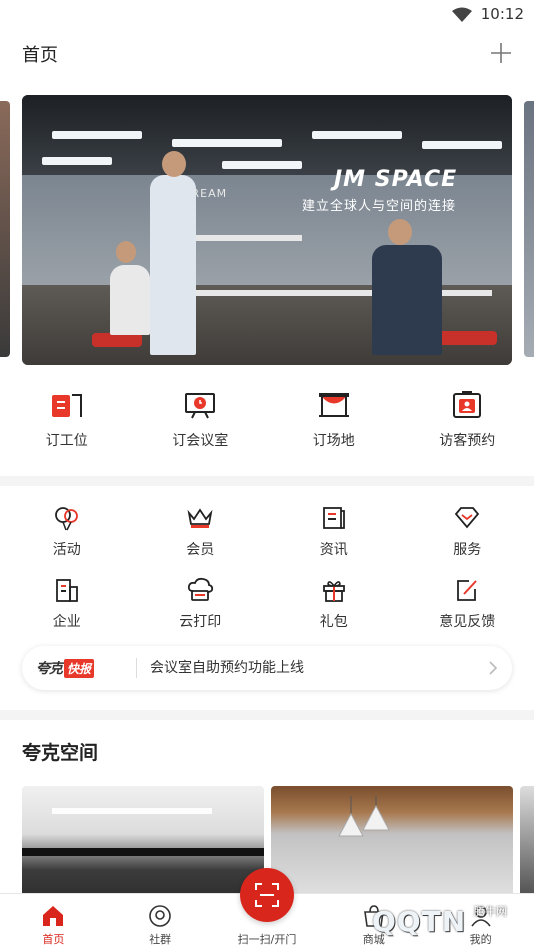 This screenshot has width=534, height=949. I want to click on banner-slogan: 建立全球人与空间的连接, so click(379, 206).